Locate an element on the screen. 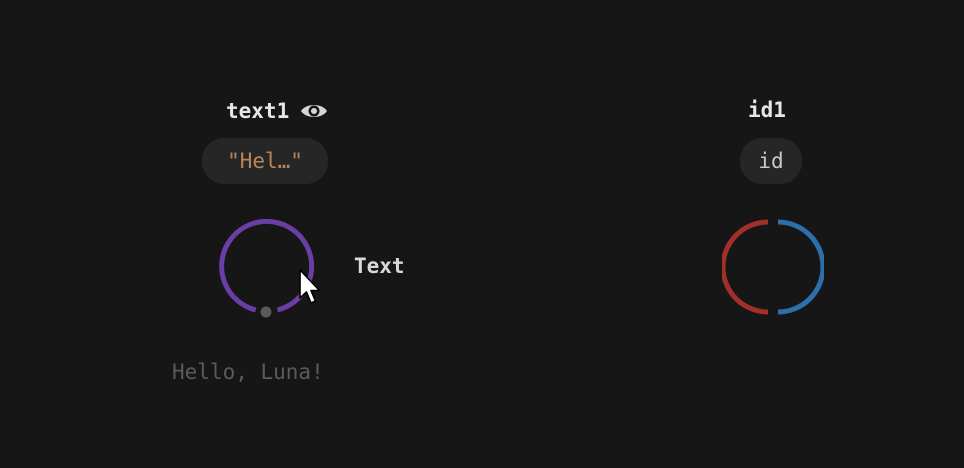 The width and height of the screenshot is (964, 468). id-port-ring is located at coordinates (773, 267).